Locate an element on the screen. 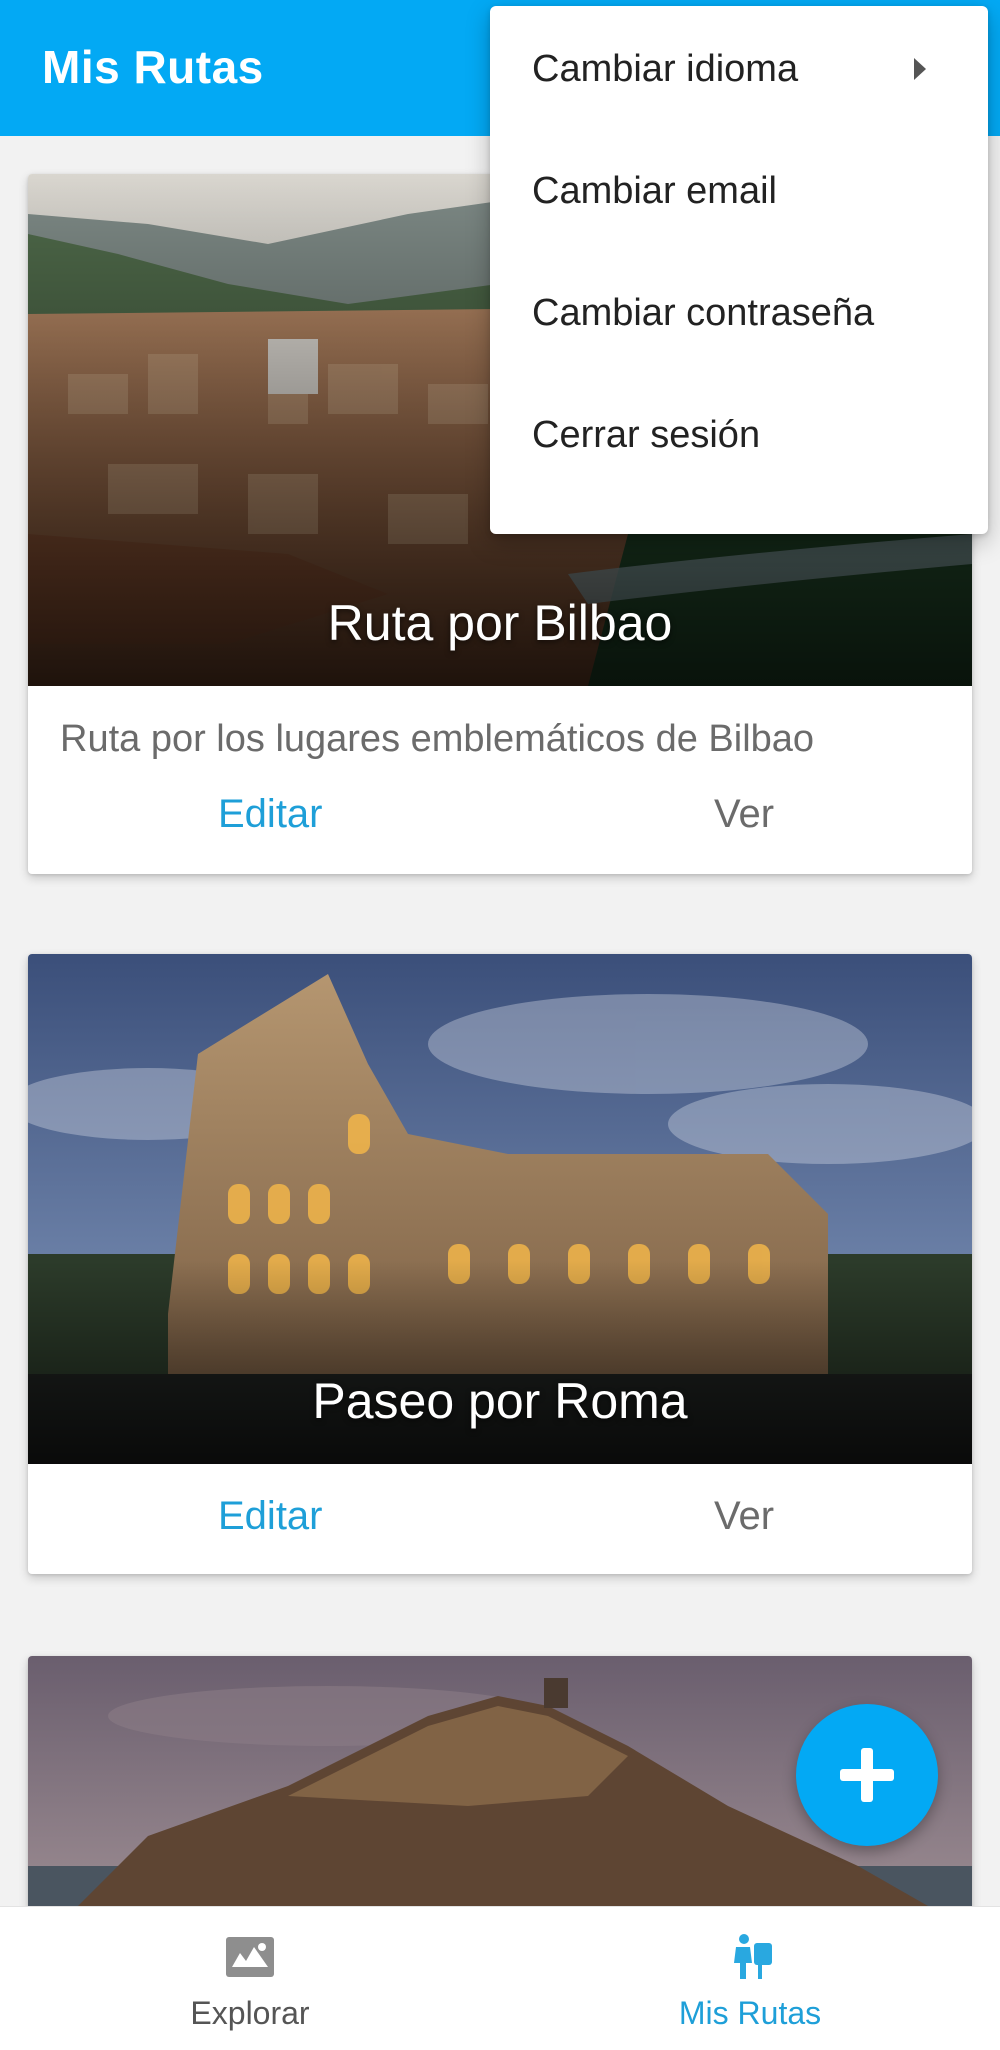 This screenshot has height=2050, width=1000. menu-item-label: Cambiar idioma is located at coordinates (665, 69).